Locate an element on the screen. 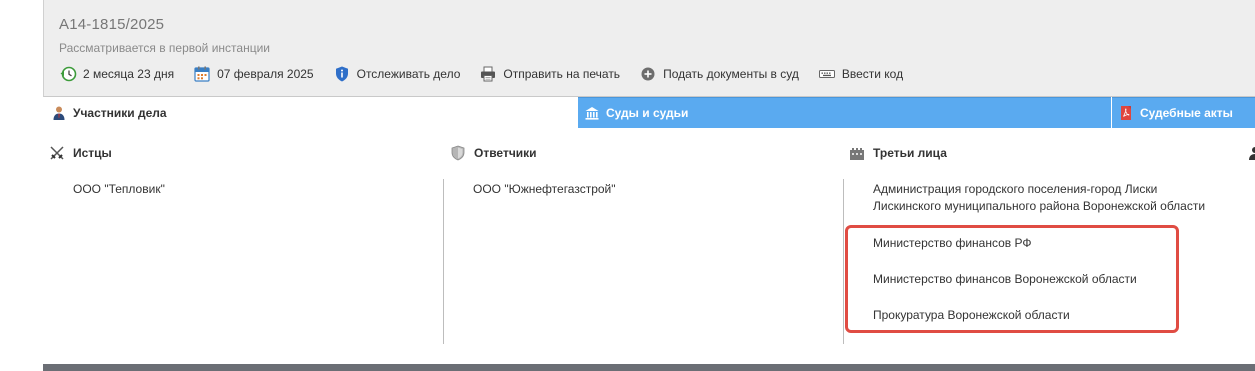 Image resolution: width=1255 pixels, height=371 pixels. third-parties-title: Третьи лица is located at coordinates (910, 153).